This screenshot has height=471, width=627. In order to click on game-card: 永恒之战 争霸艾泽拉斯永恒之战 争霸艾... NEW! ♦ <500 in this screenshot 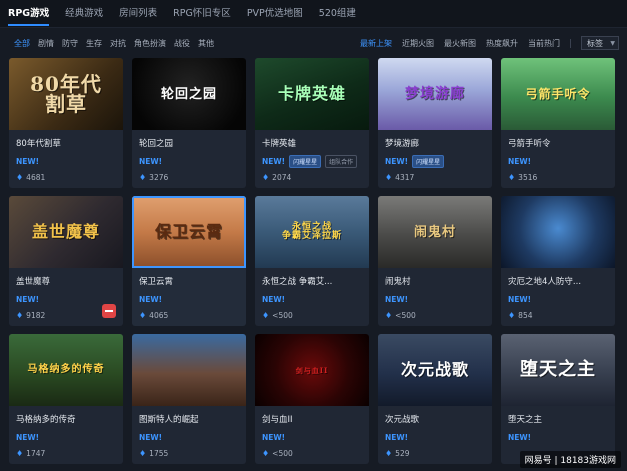, I will do `click(312, 261)`.